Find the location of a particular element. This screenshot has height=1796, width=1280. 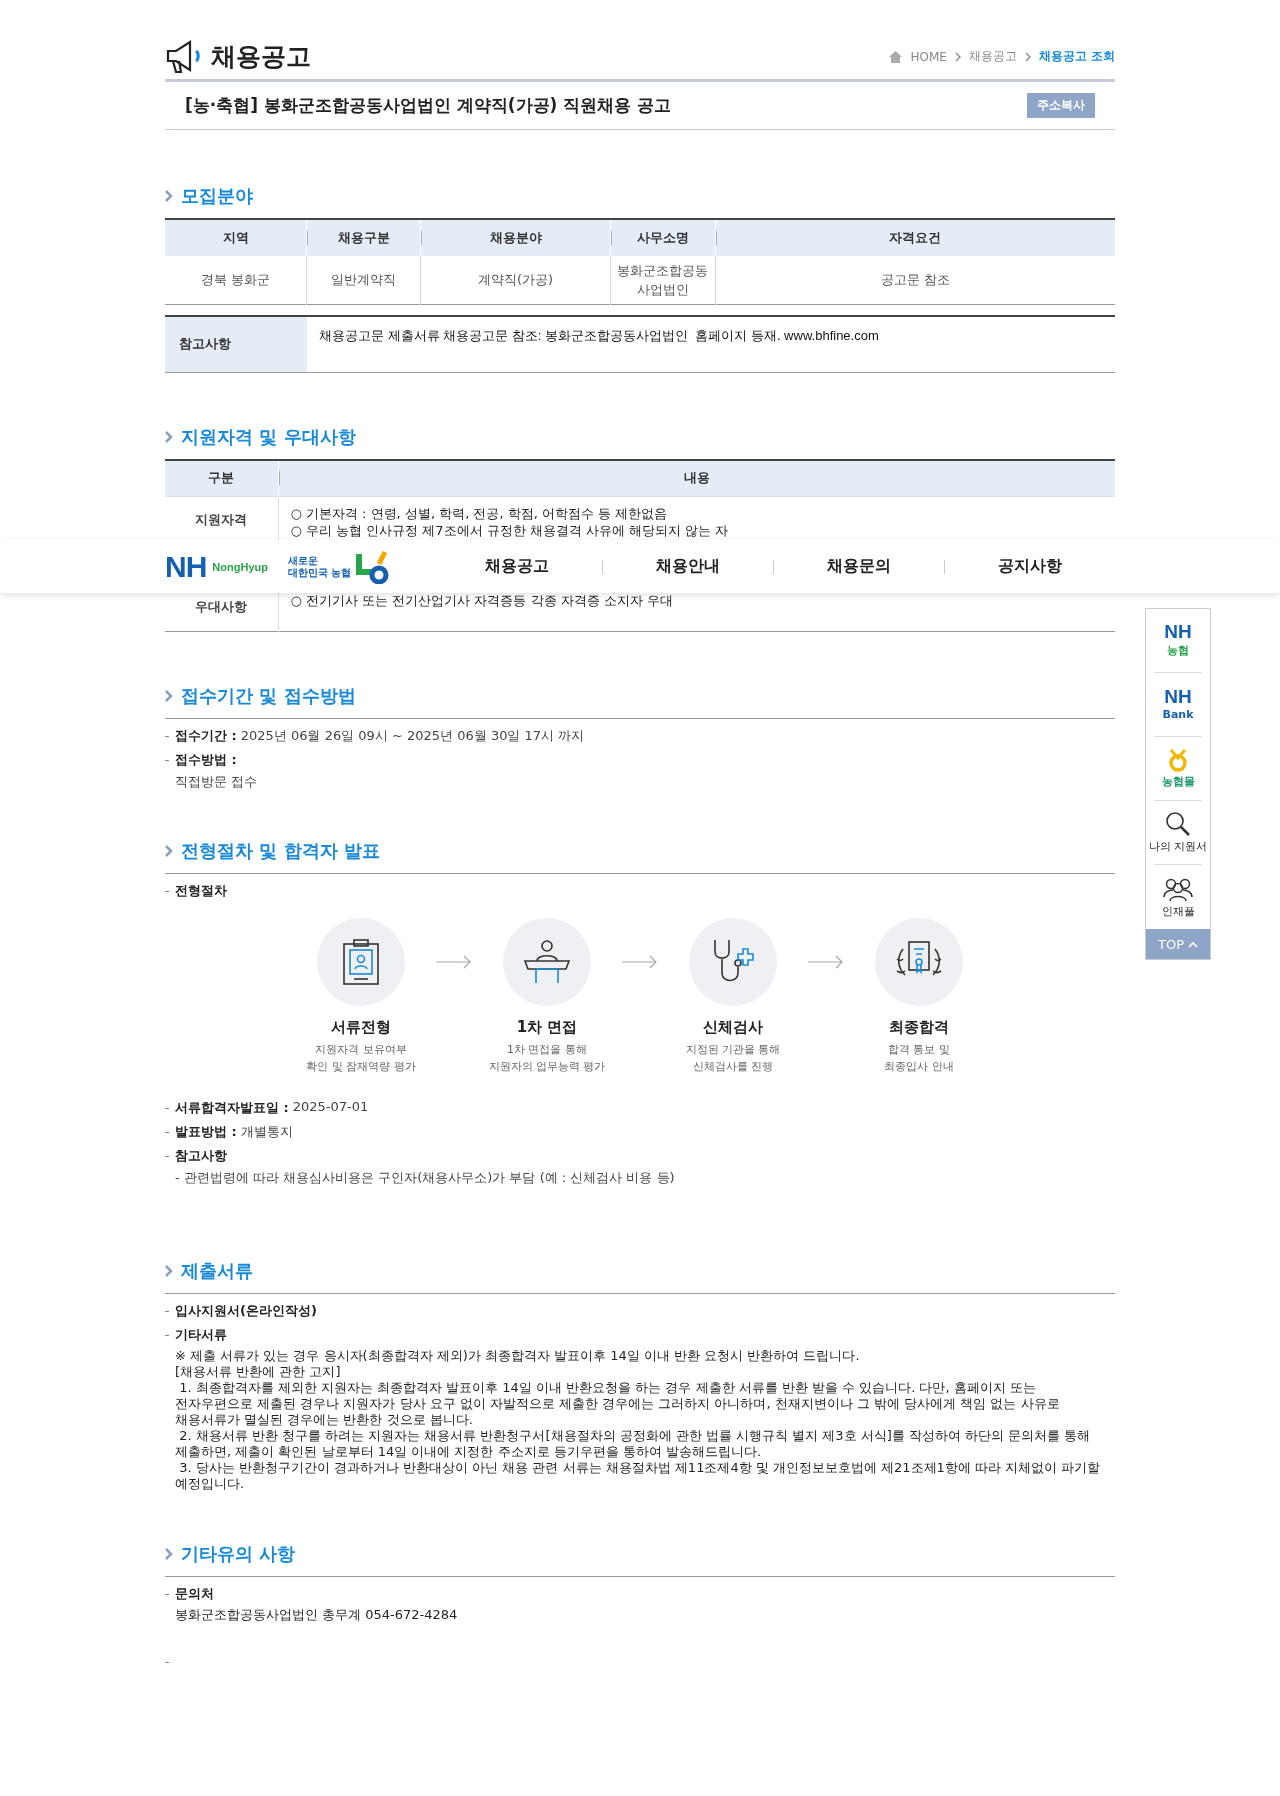

table-cell: 경북 봉화군 is located at coordinates (236, 280).